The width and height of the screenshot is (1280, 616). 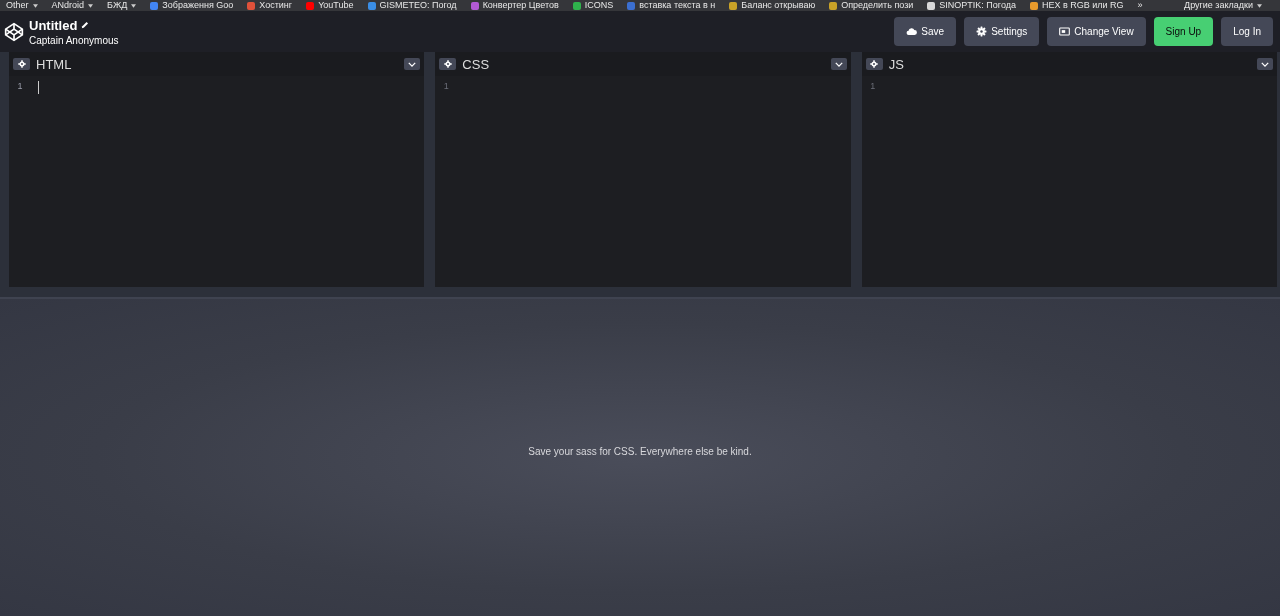 I want to click on editor-title: HTML, so click(x=54, y=64).